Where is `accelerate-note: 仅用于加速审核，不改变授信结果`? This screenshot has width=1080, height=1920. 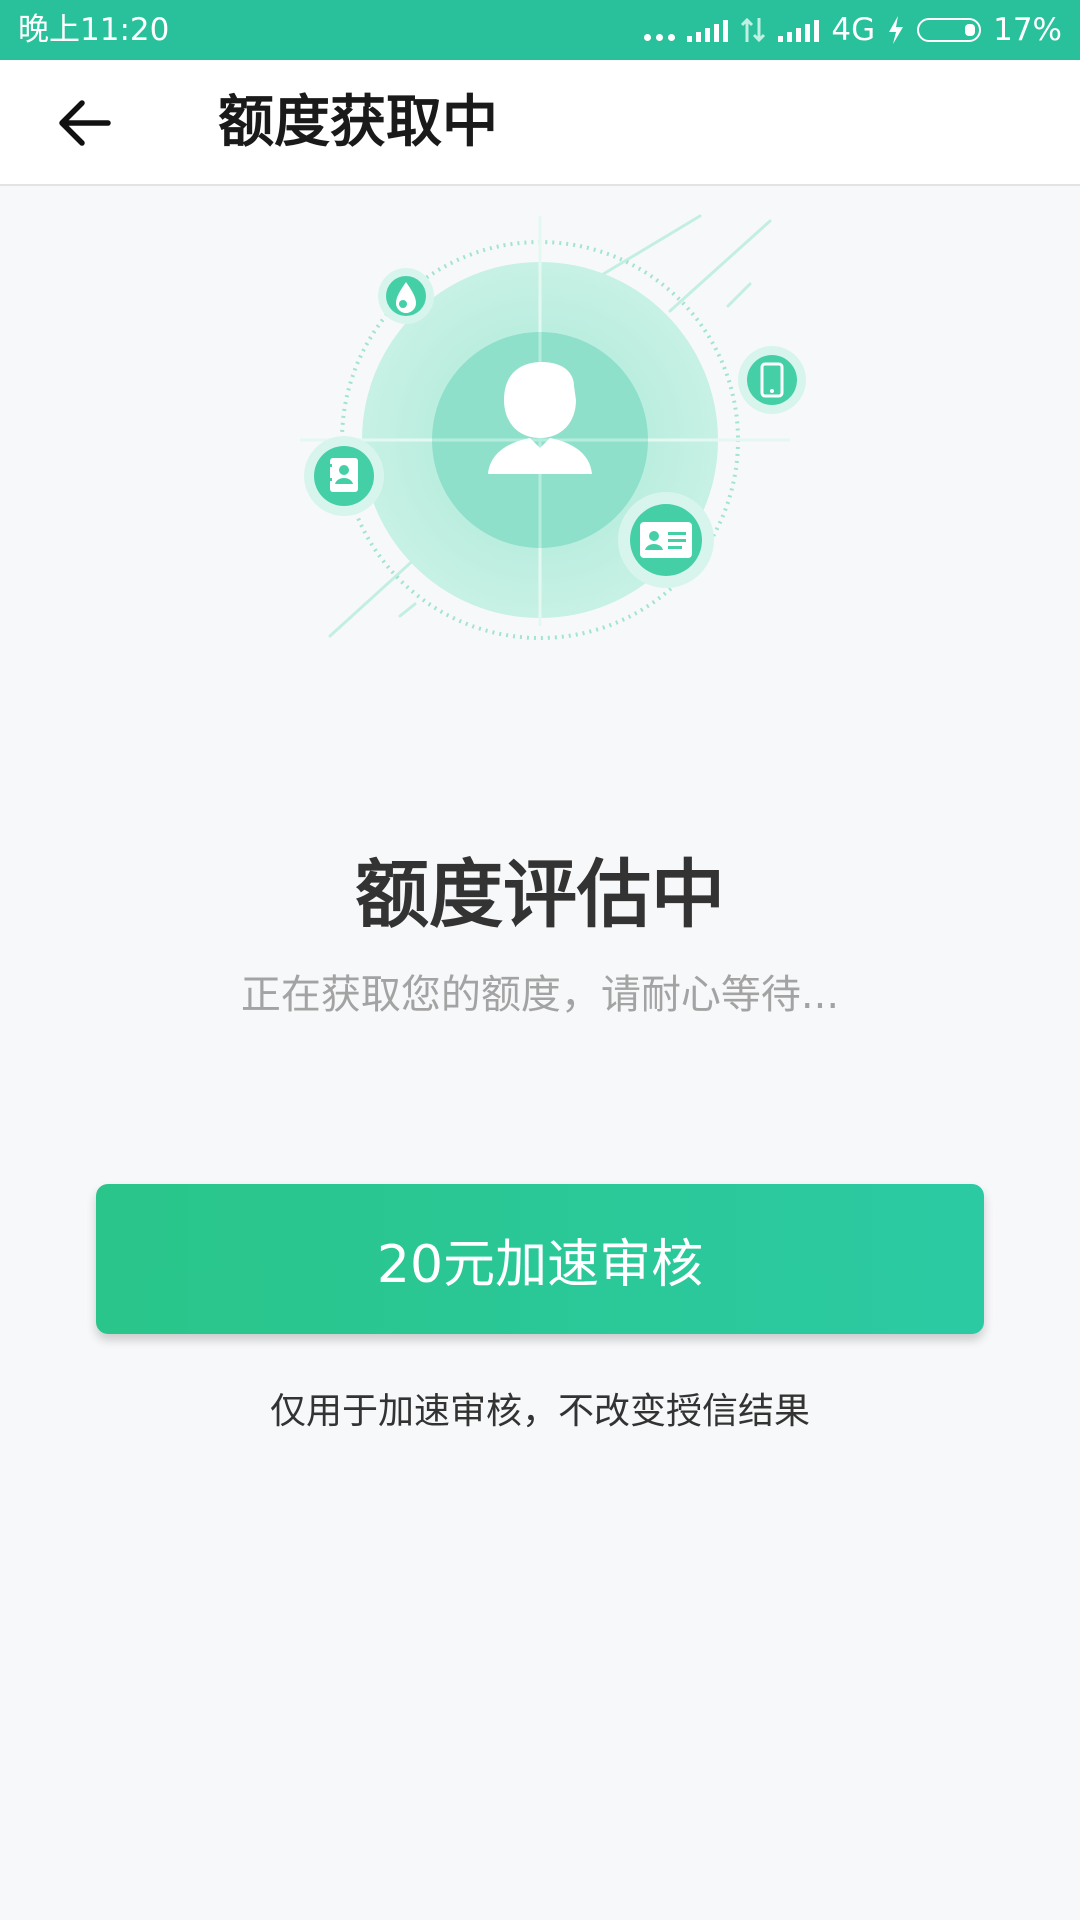 accelerate-note: 仅用于加速审核，不改变授信结果 is located at coordinates (539, 1411).